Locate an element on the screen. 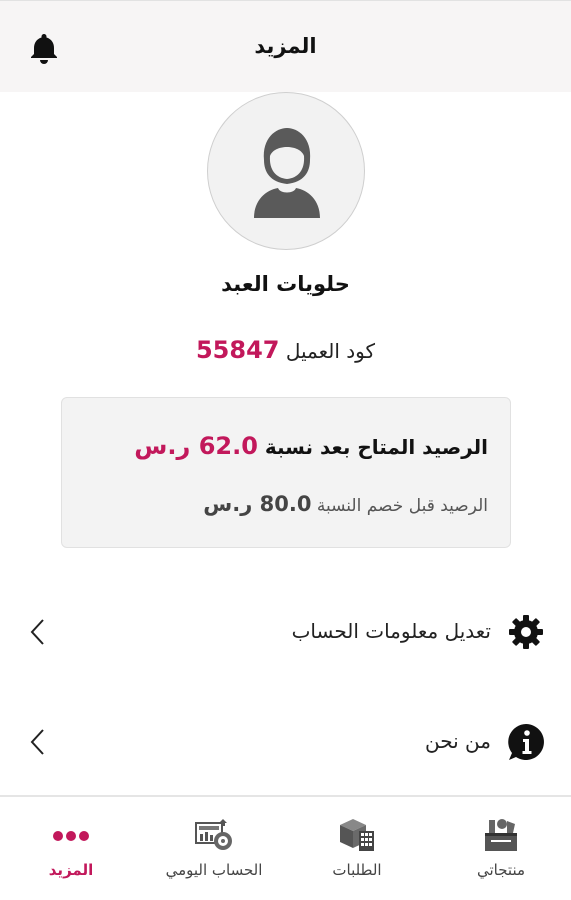 Image resolution: width=571 pixels, height=900 pixels. available-balance-row: الرصيد المتاح بعد نسبة 62.0 ر.س is located at coordinates (311, 446).